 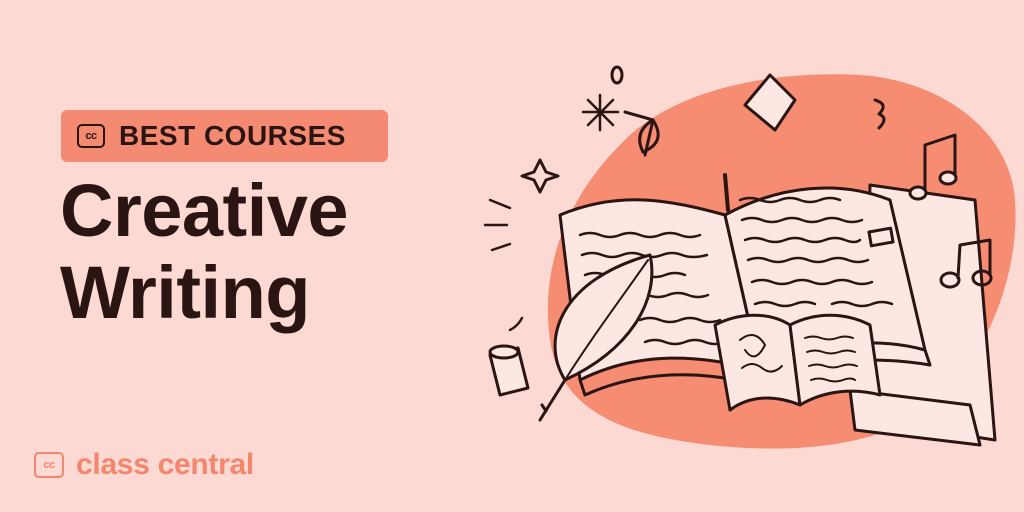 I want to click on title-line-2: Writing, so click(x=185, y=292).